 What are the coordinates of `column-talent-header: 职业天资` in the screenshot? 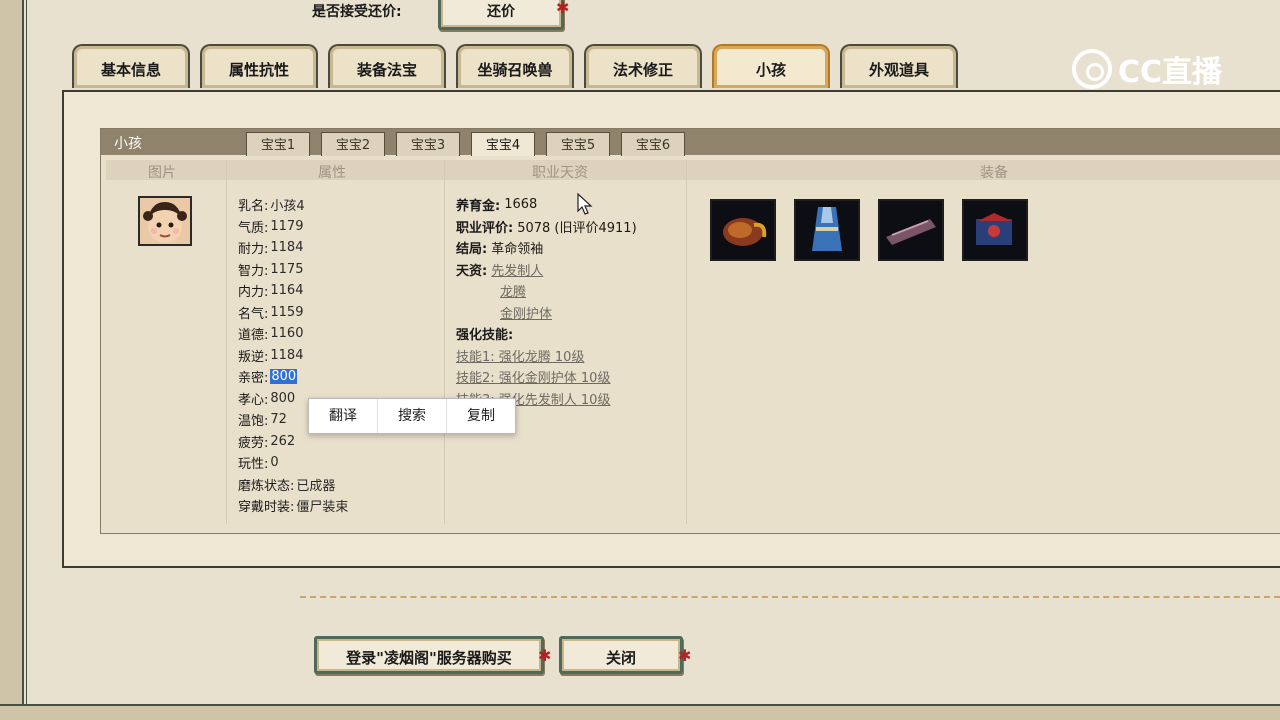 It's located at (560, 173).